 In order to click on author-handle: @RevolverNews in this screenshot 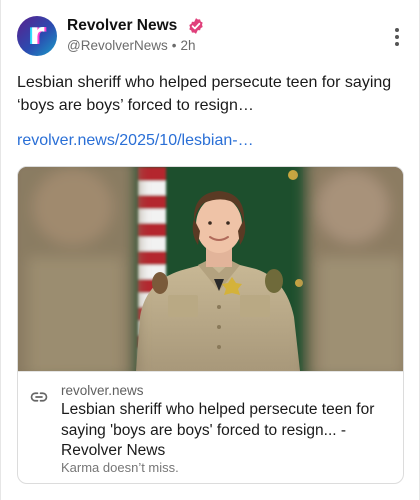, I will do `click(117, 45)`.